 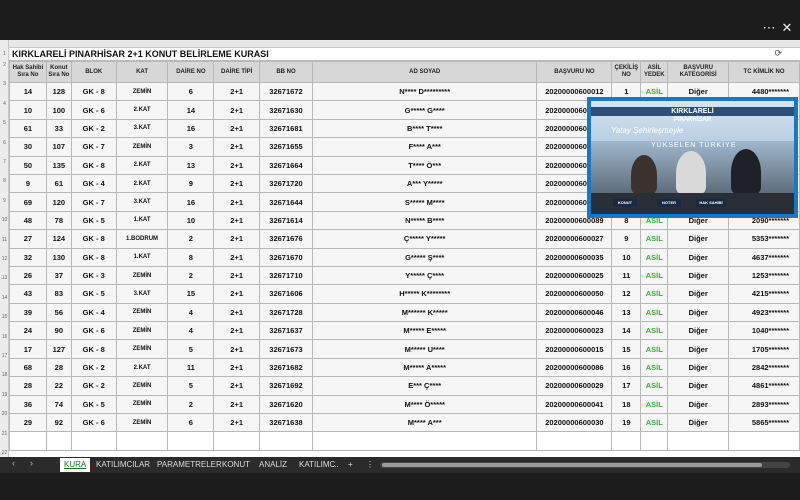 What do you see at coordinates (424, 367) in the screenshot?
I see `table-cell: M***** A*****` at bounding box center [424, 367].